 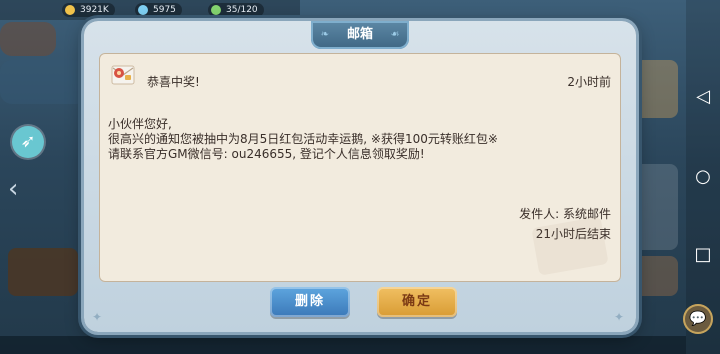 What do you see at coordinates (698, 319) in the screenshot?
I see `chat-icon: 💬` at bounding box center [698, 319].